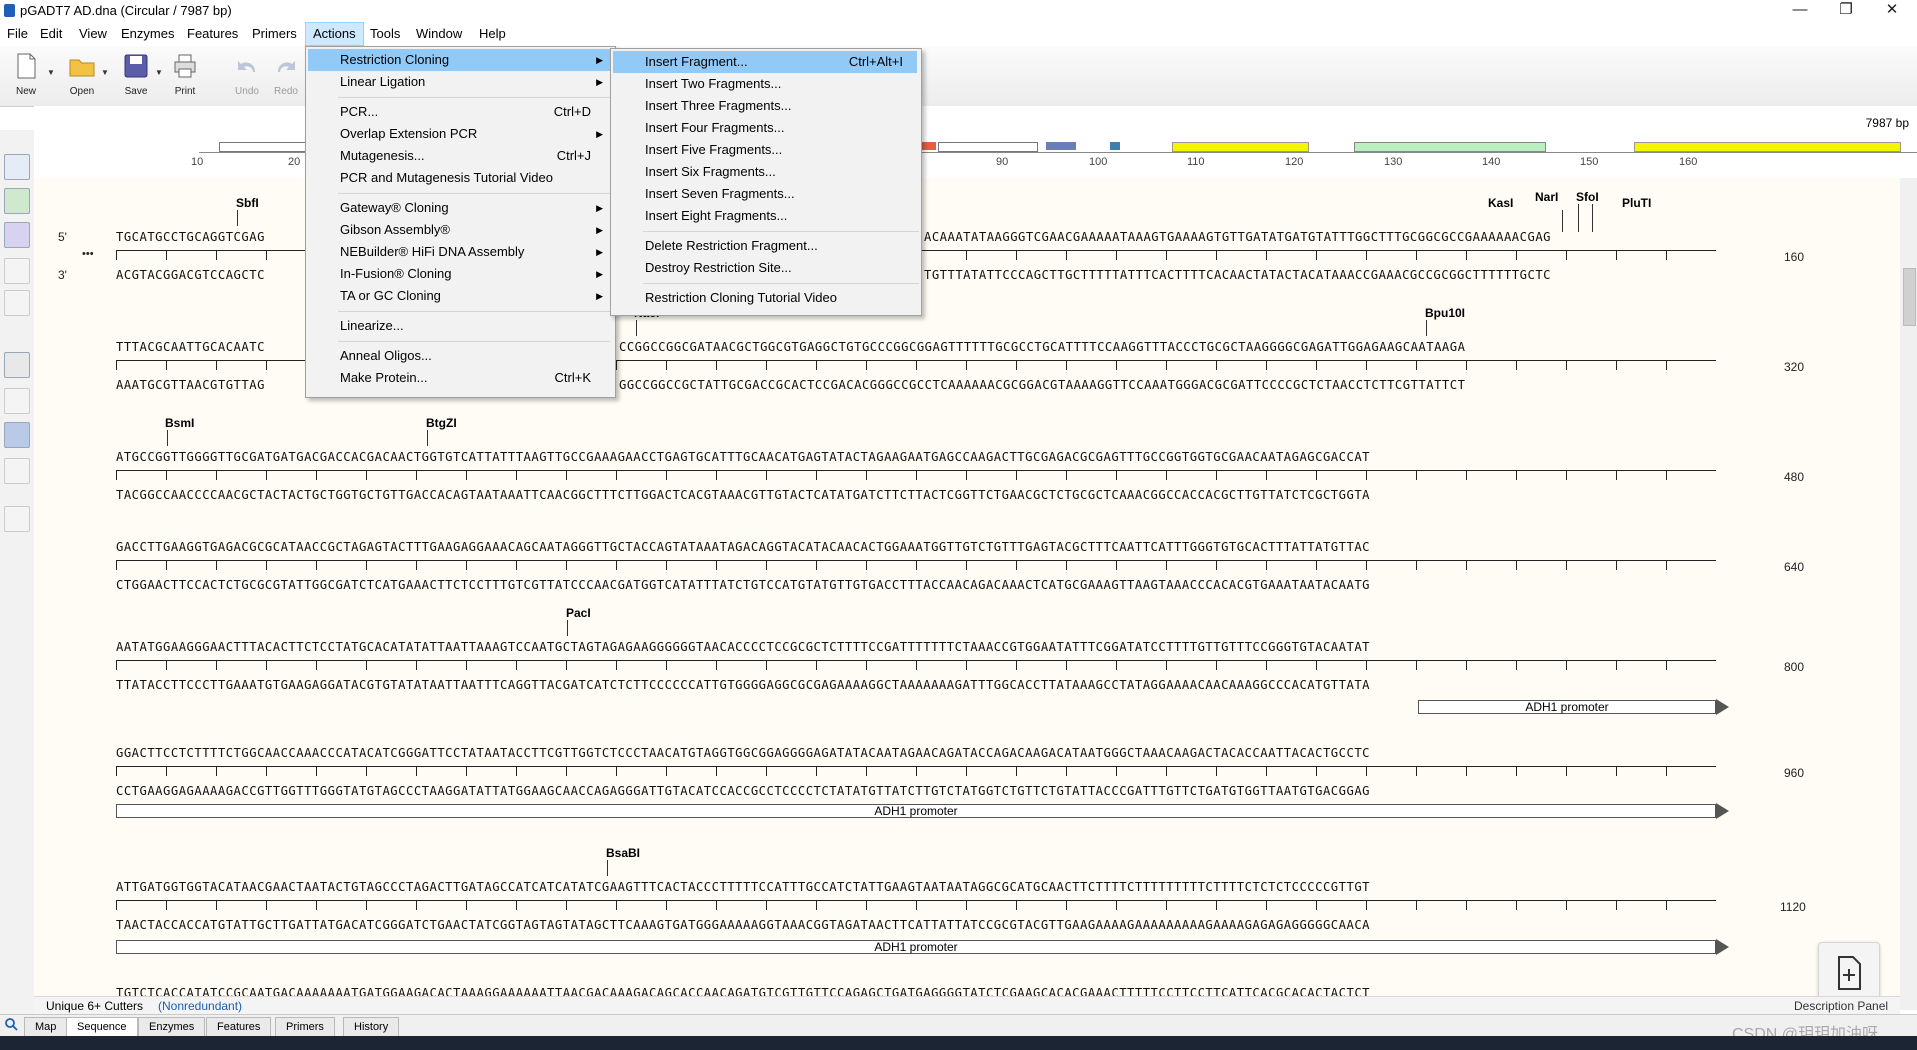 This screenshot has height=1050, width=1917. Describe the element at coordinates (1450, 147) in the screenshot. I see `map-feature-green` at that location.